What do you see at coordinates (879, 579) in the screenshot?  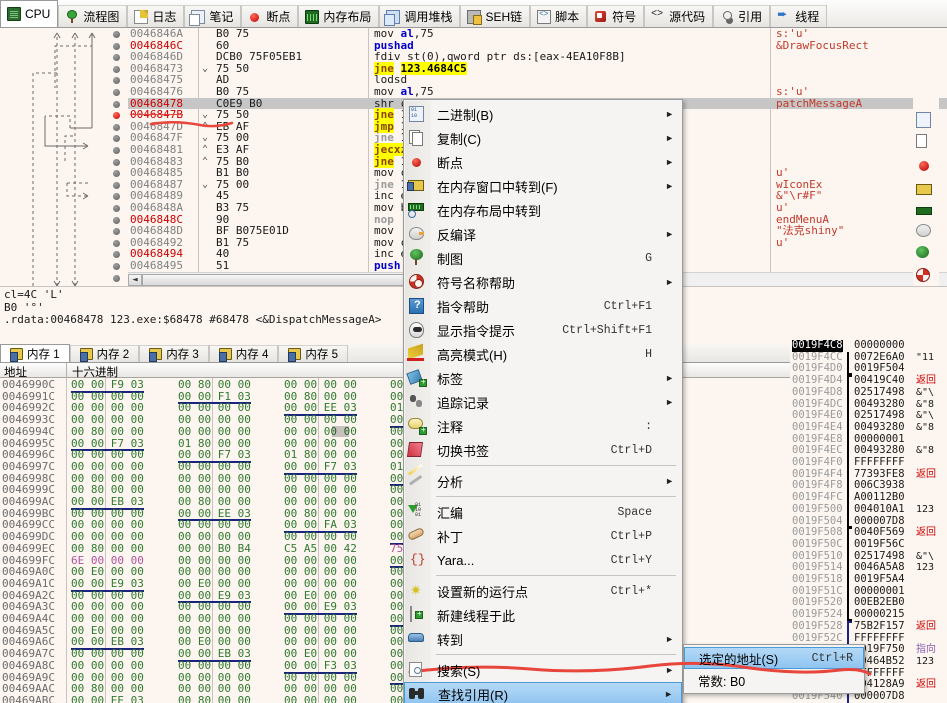 I see `stack-value: 0019F5A4` at bounding box center [879, 579].